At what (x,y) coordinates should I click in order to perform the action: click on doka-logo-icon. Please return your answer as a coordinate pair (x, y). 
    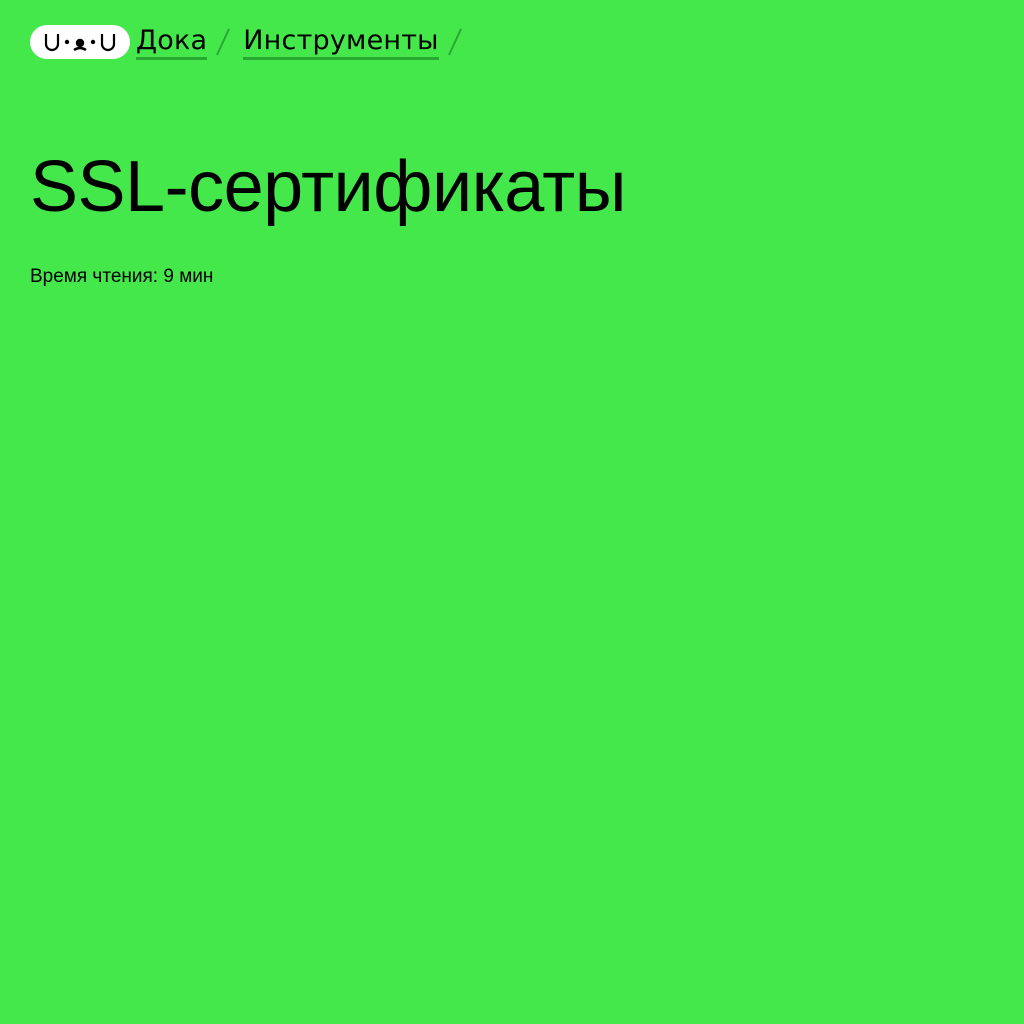
    Looking at the image, I should click on (80, 43).